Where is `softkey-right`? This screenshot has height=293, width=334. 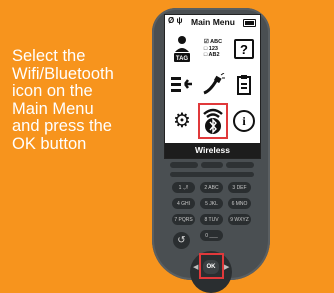 softkey-right is located at coordinates (240, 165).